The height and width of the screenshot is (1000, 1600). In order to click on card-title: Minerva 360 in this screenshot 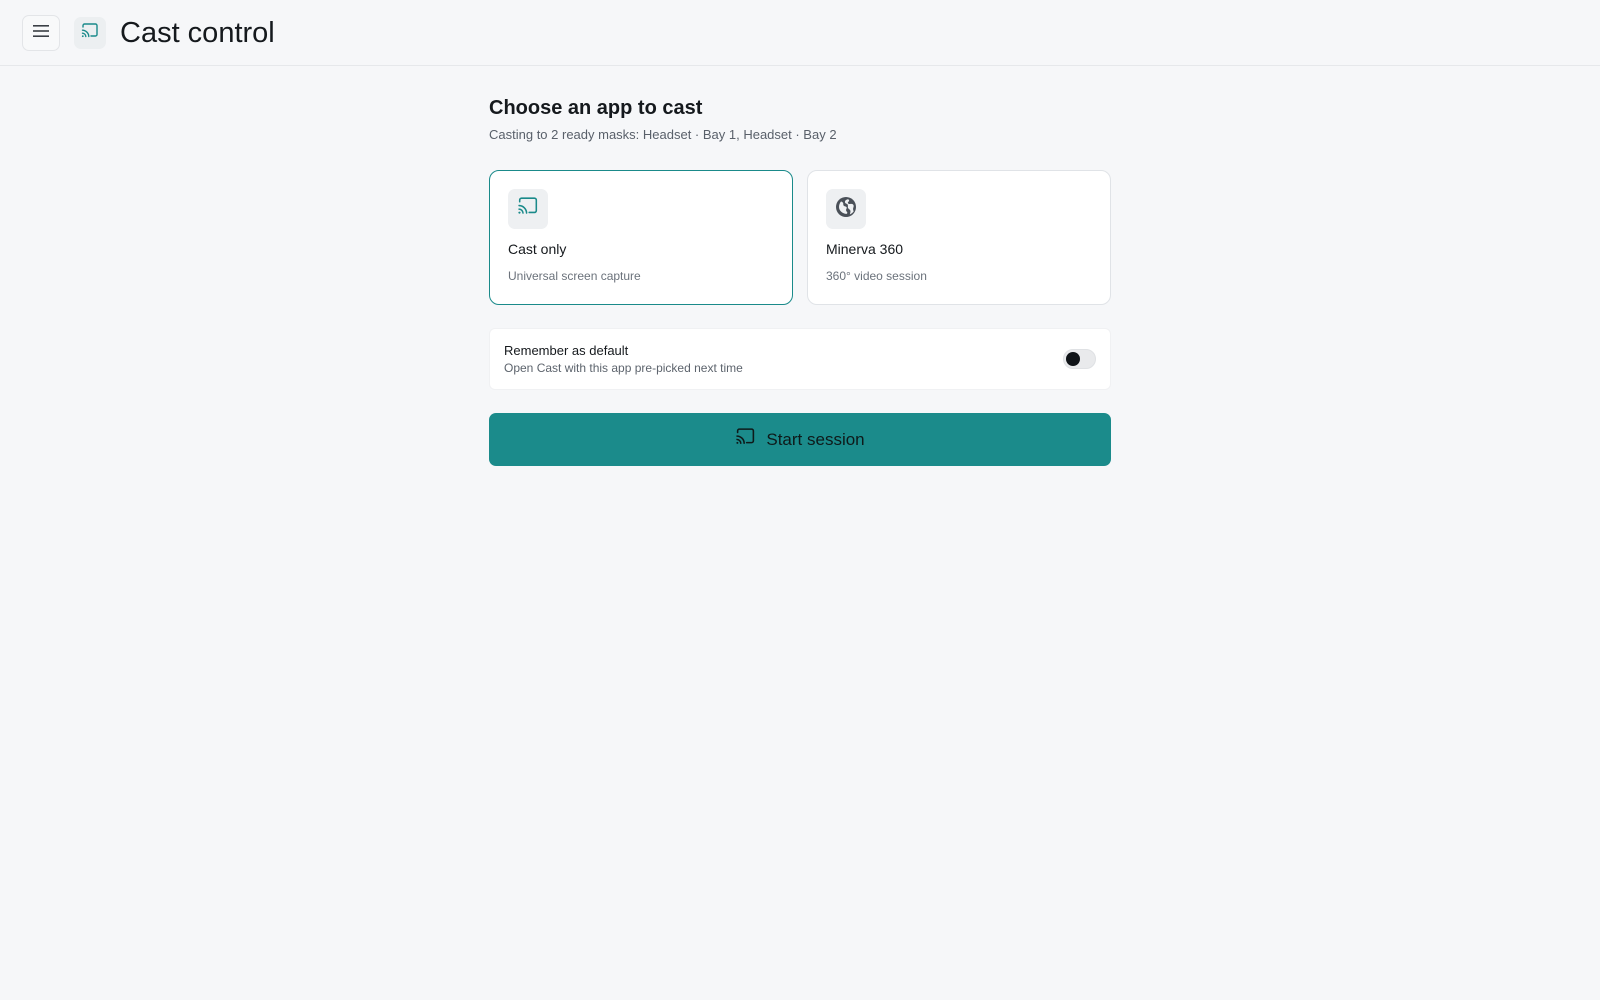, I will do `click(865, 249)`.